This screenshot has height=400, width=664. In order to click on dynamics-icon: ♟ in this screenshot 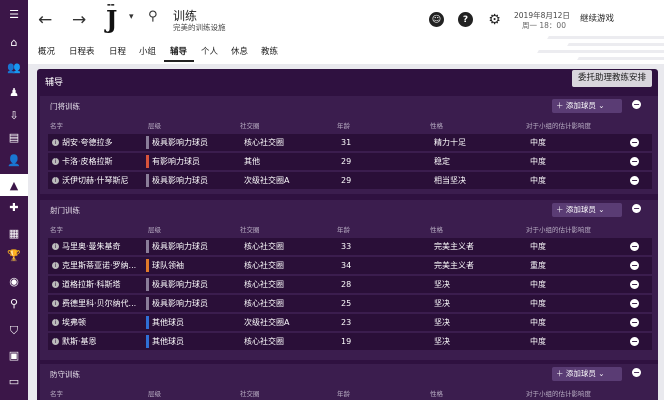, I will do `click(14, 92)`.